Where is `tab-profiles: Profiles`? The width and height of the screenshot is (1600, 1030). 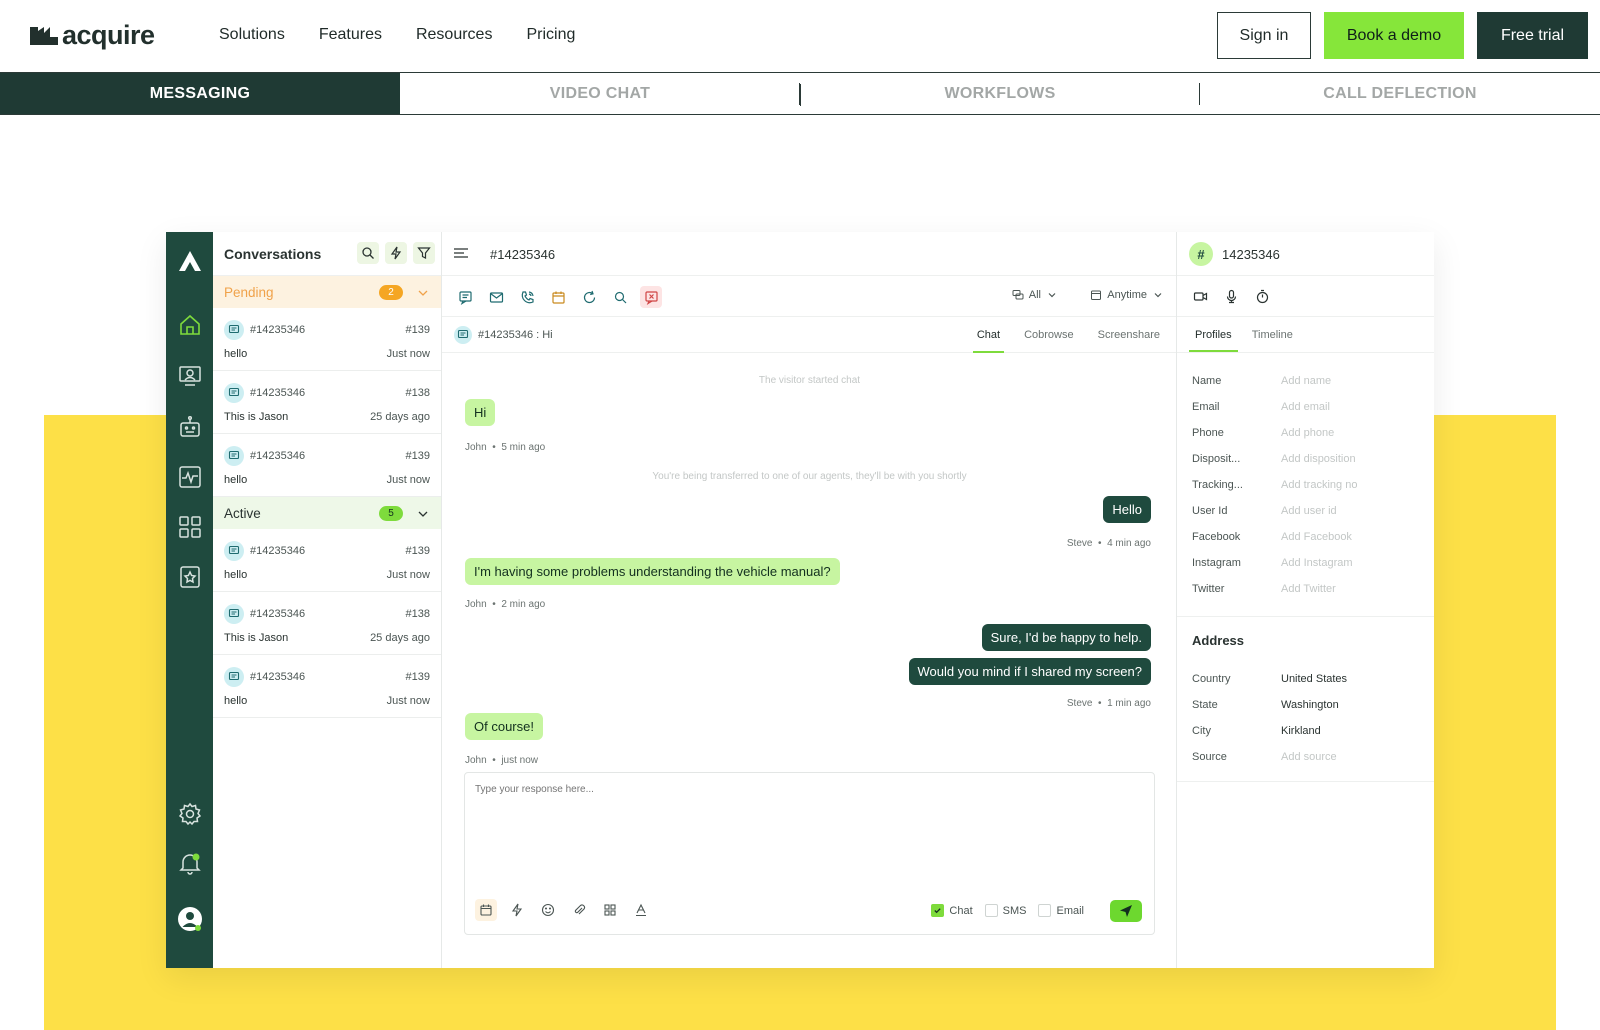 tab-profiles: Profiles is located at coordinates (1213, 334).